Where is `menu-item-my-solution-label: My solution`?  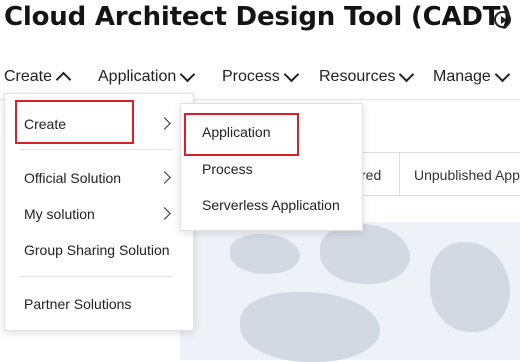
menu-item-my-solution-label: My solution is located at coordinates (59, 214).